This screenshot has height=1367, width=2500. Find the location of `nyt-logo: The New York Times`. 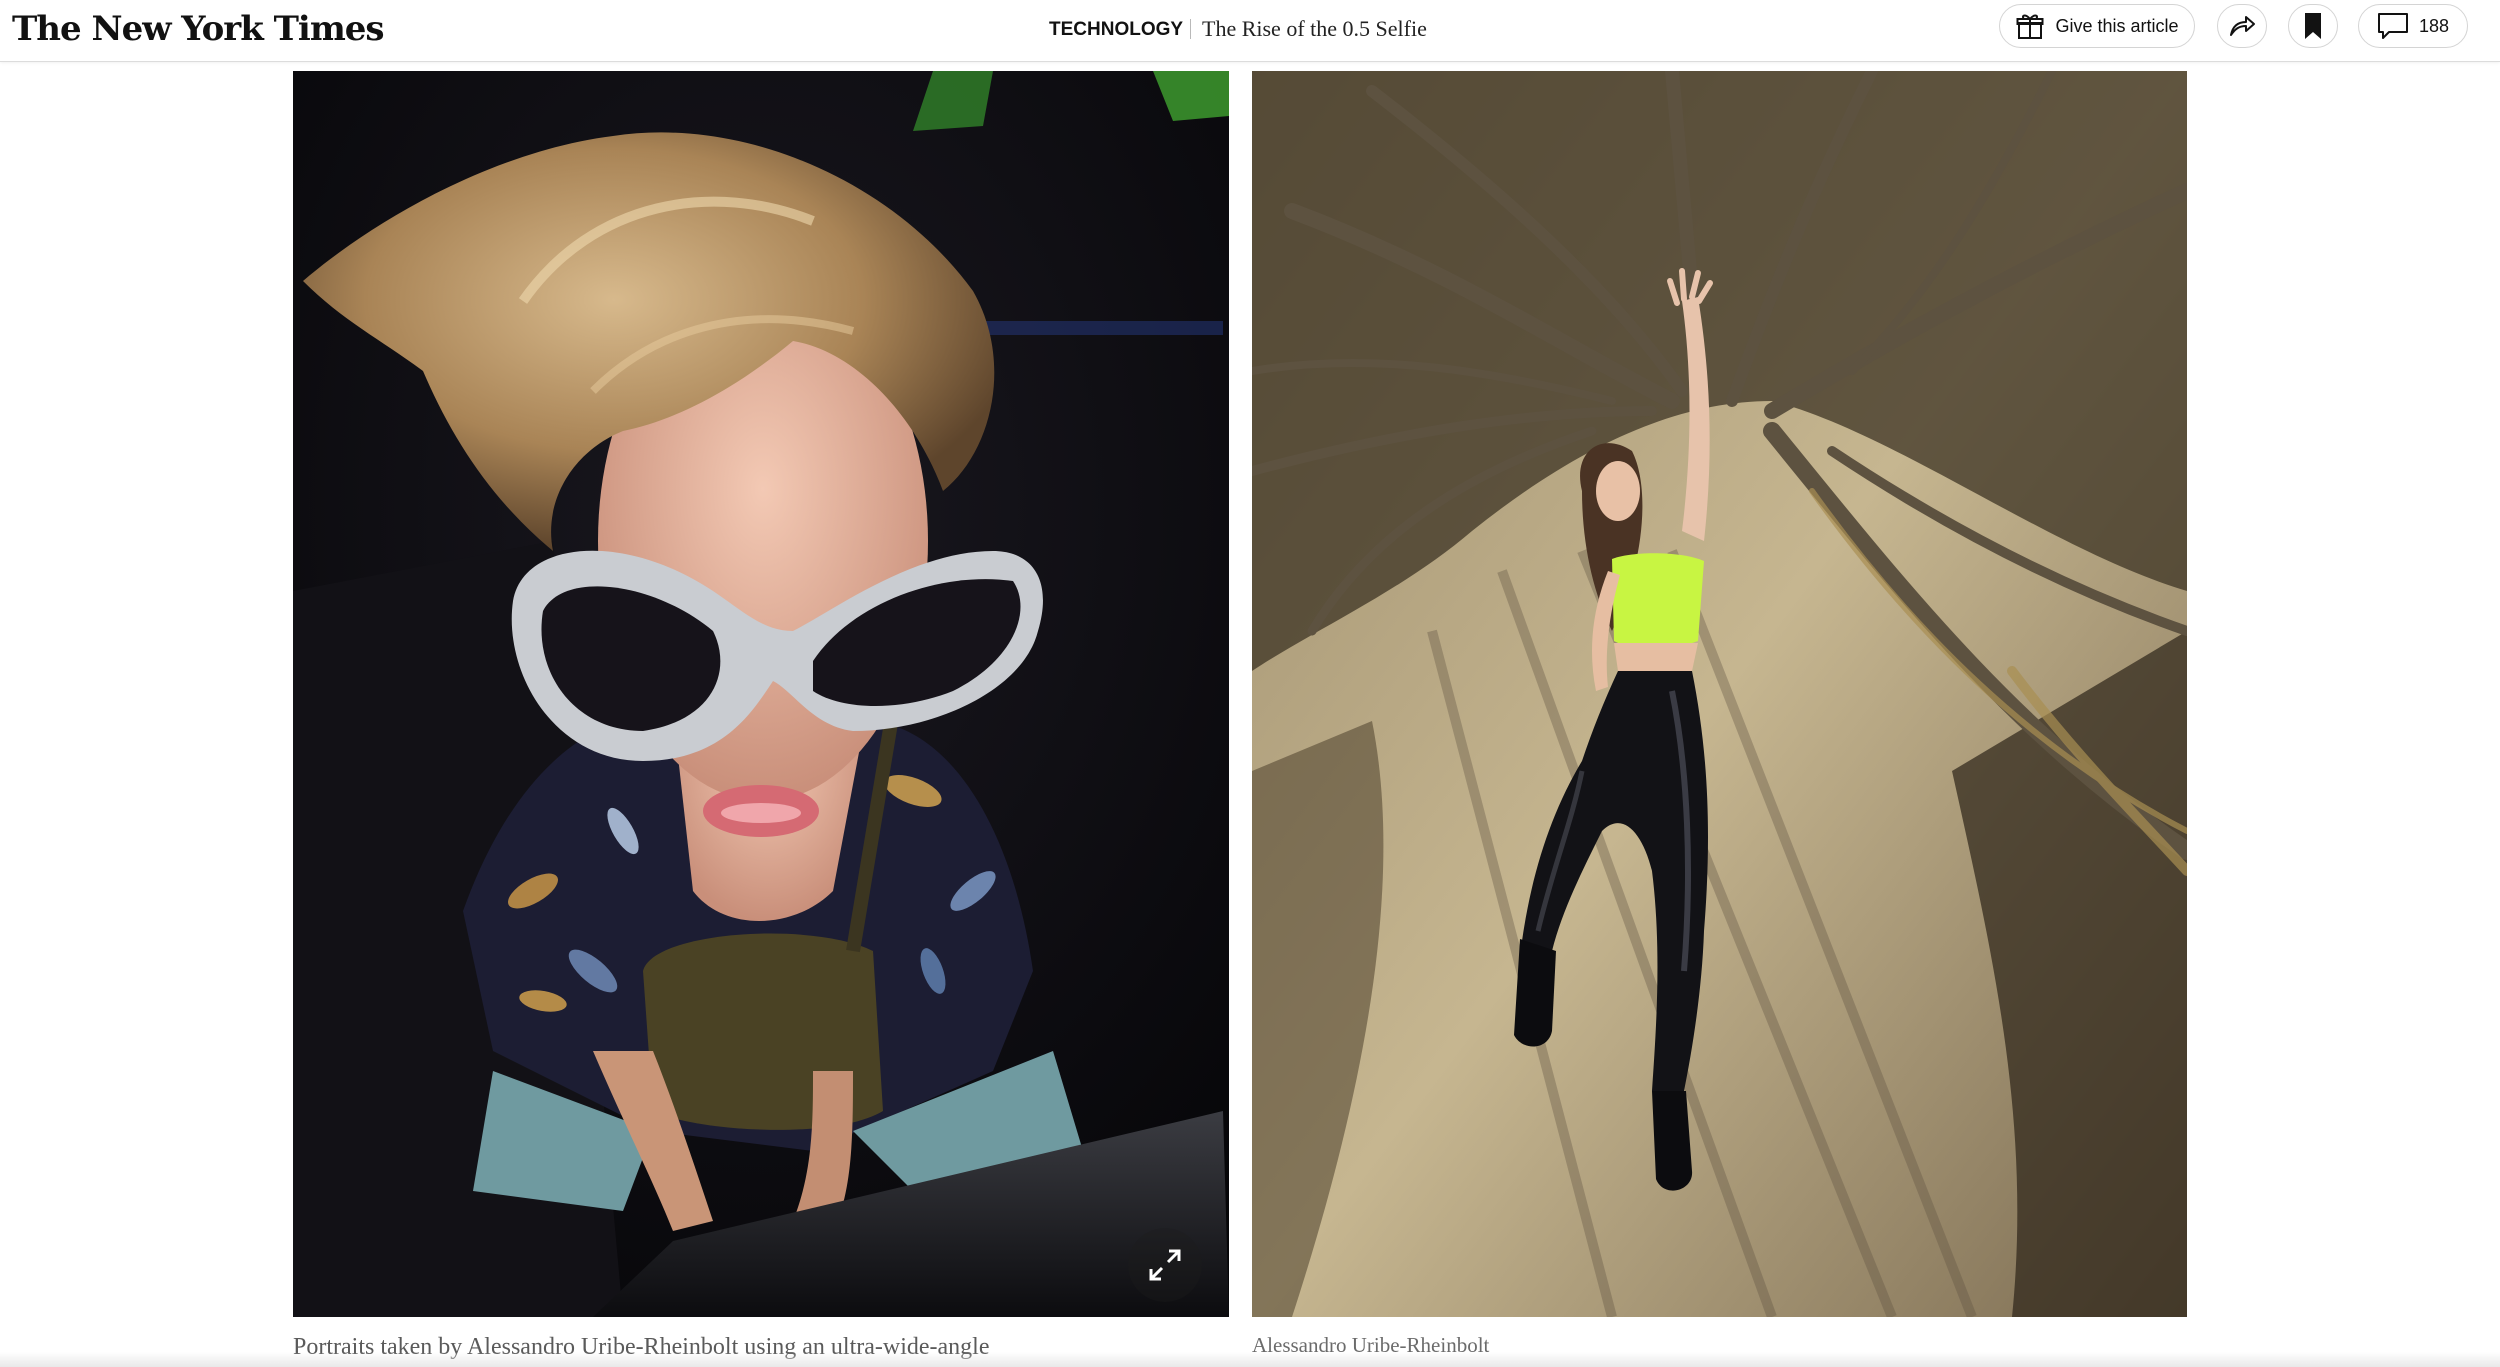

nyt-logo: The New York Times is located at coordinates (198, 29).